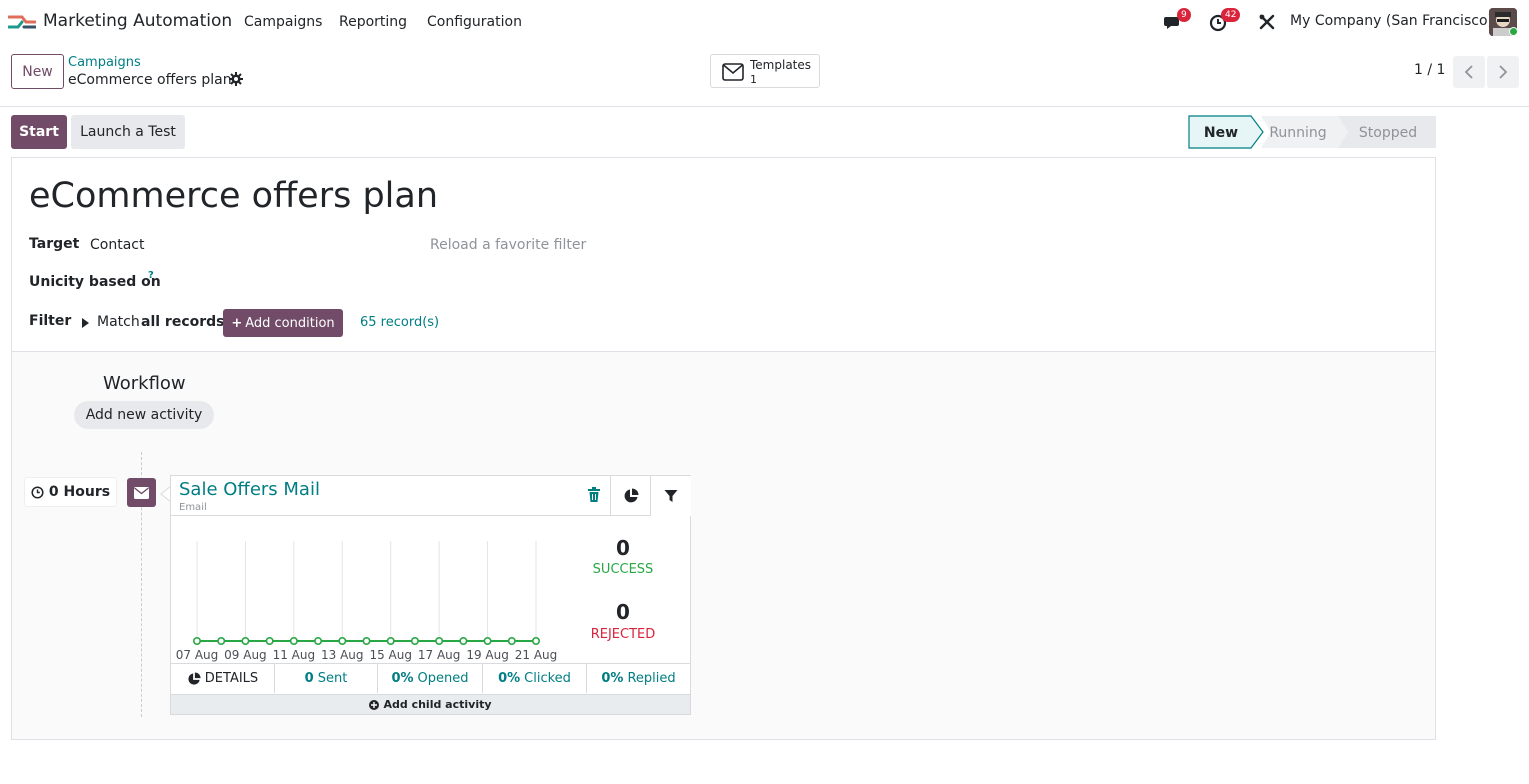 The image size is (1529, 784). What do you see at coordinates (342, 655) in the screenshot?
I see `chart-tick-label: 13 Aug` at bounding box center [342, 655].